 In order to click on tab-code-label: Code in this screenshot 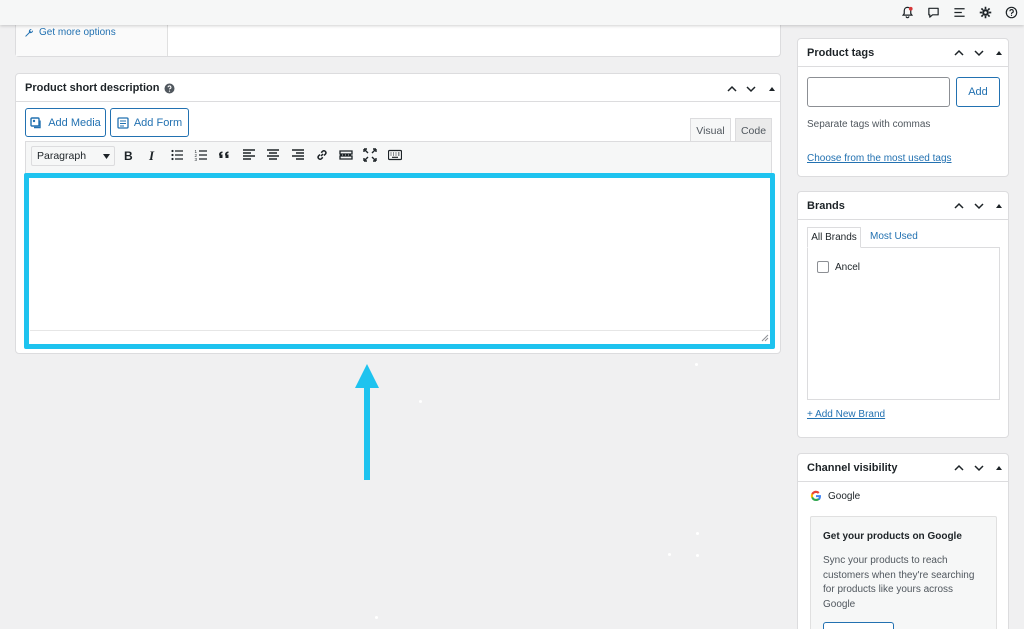, I will do `click(753, 130)`.